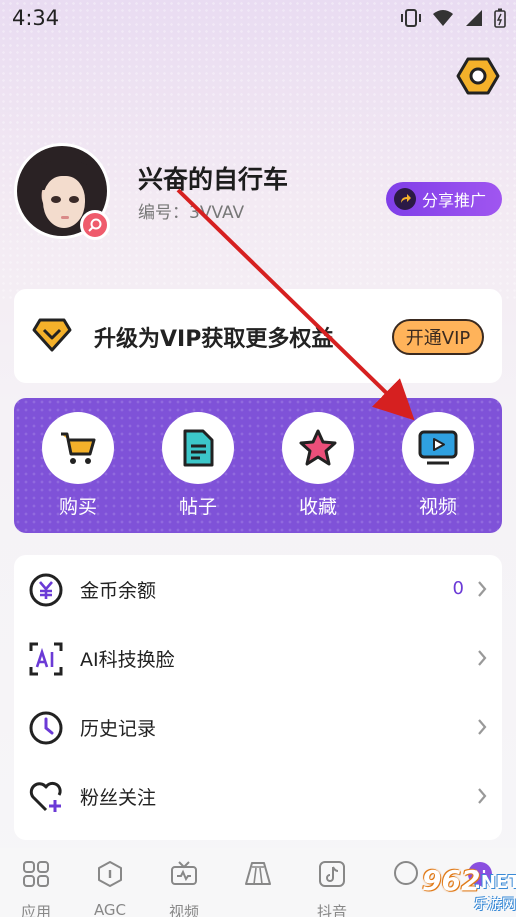  I want to click on menu-item-label: 粉丝关注, so click(118, 798).